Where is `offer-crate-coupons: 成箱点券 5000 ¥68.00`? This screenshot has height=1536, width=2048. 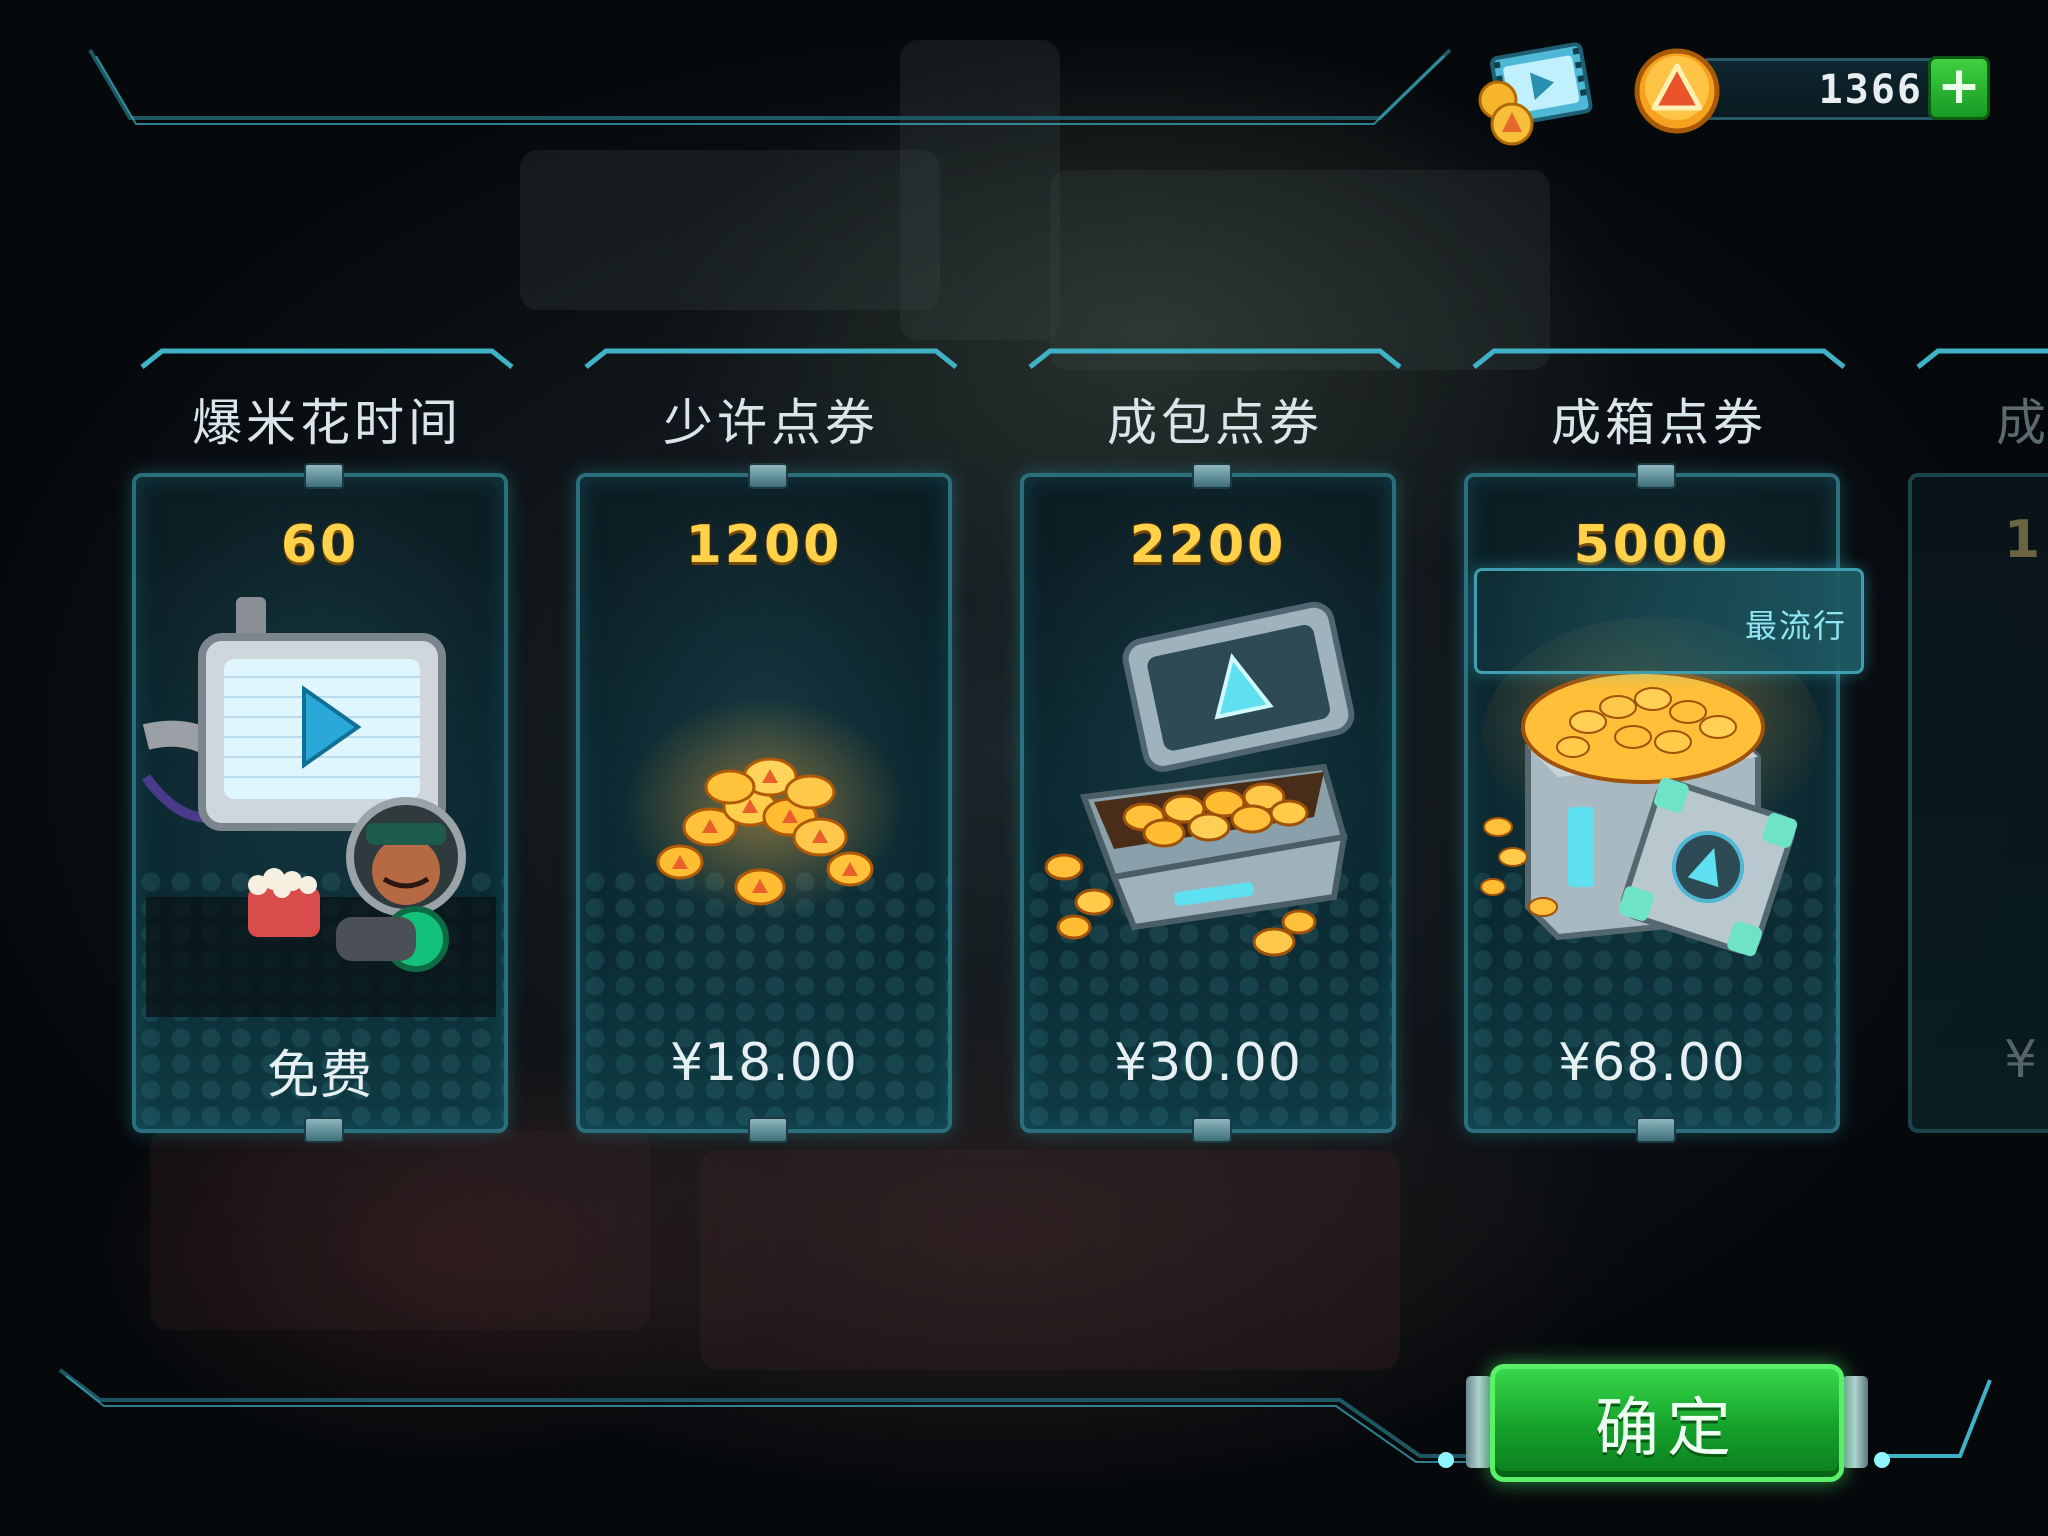 offer-crate-coupons: 成箱点券 5000 ¥68.00 is located at coordinates (1659, 745).